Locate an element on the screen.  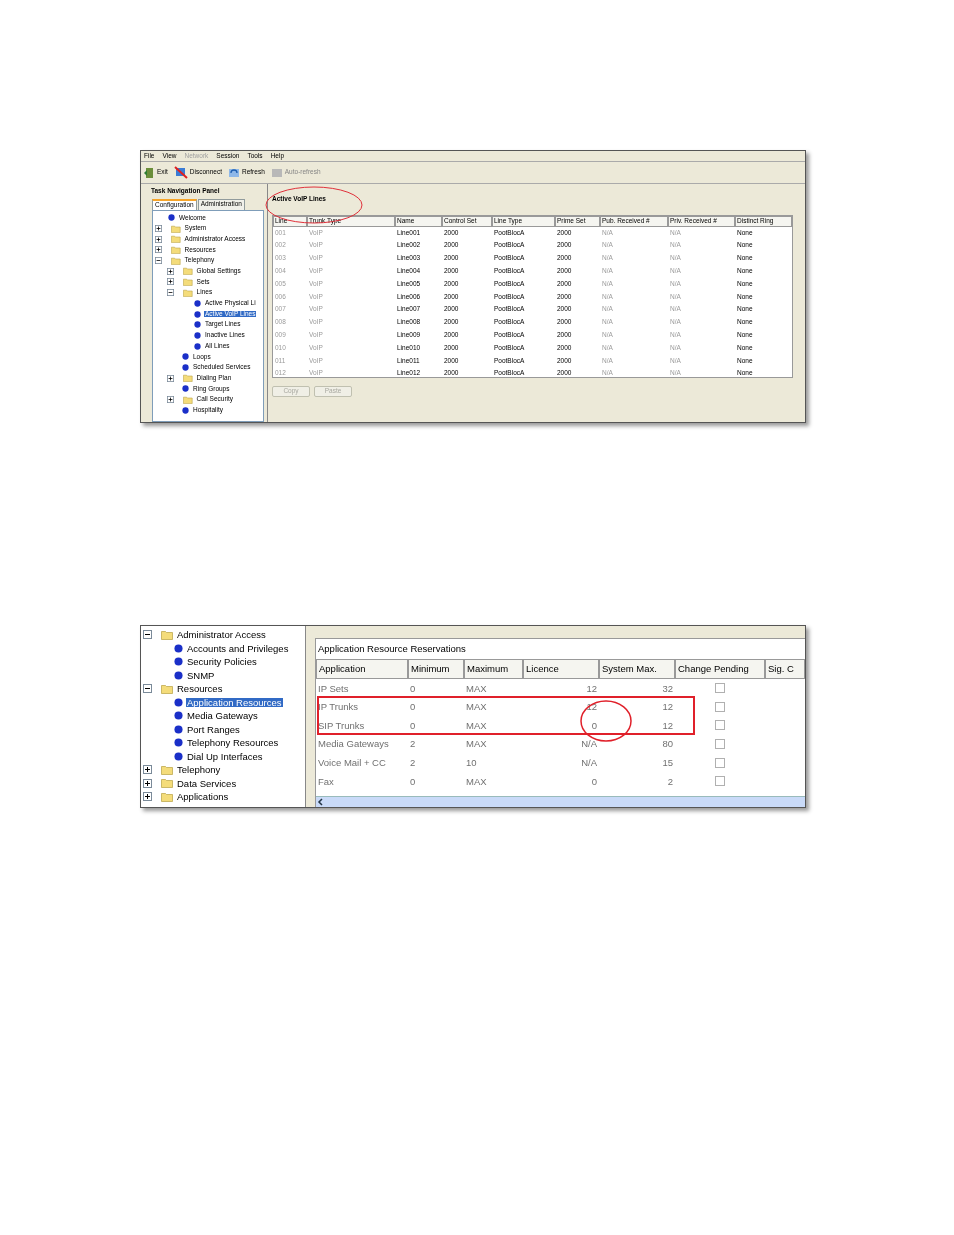
table-cell-text: 15 is located at coordinates (667, 762).